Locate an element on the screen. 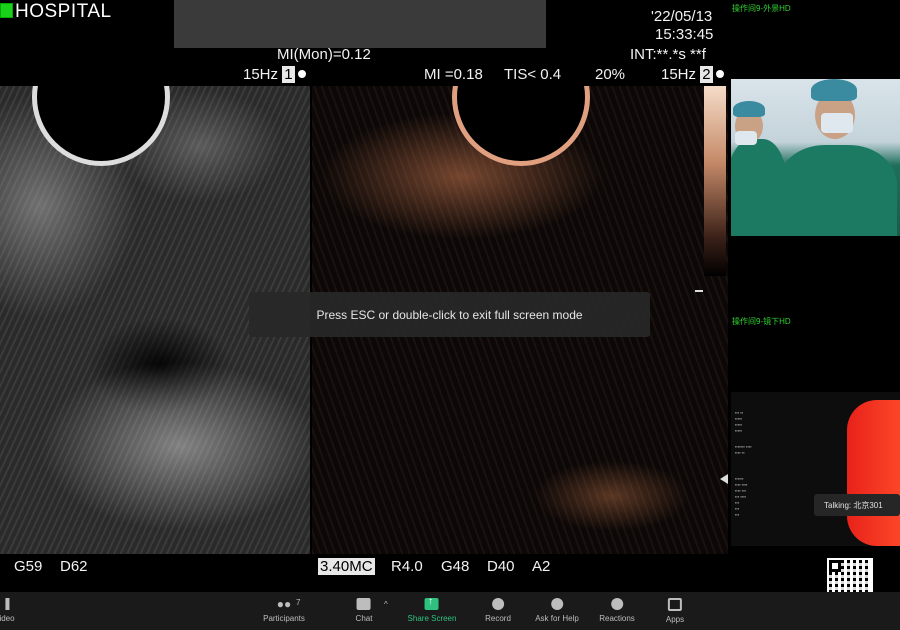 This screenshot has width=900, height=630. video-button: ideo is located at coordinates (7, 610).